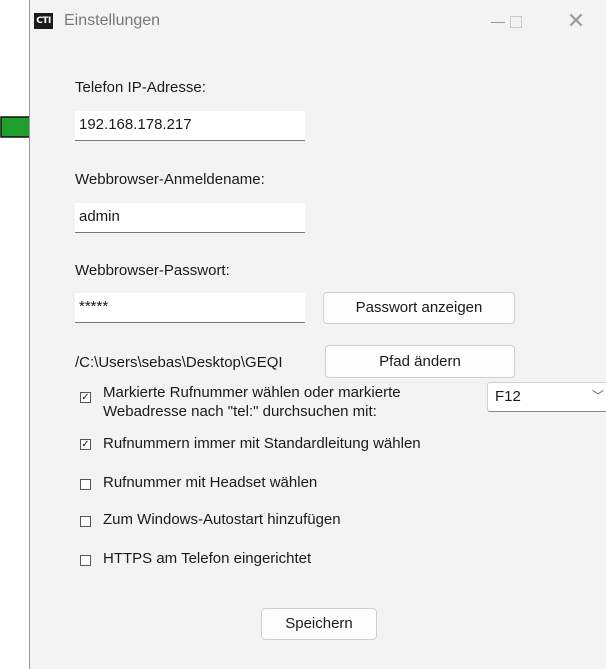  I want to click on chevron-down-icon: ﹀, so click(597, 396).